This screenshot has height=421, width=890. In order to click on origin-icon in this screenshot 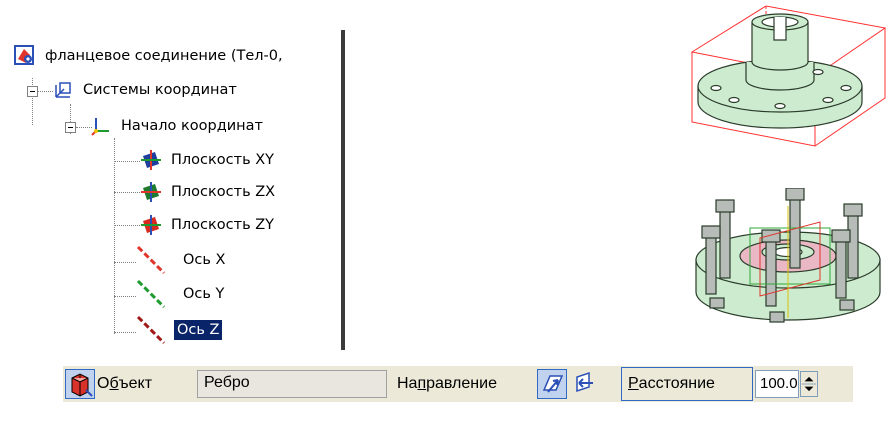, I will do `click(100, 127)`.